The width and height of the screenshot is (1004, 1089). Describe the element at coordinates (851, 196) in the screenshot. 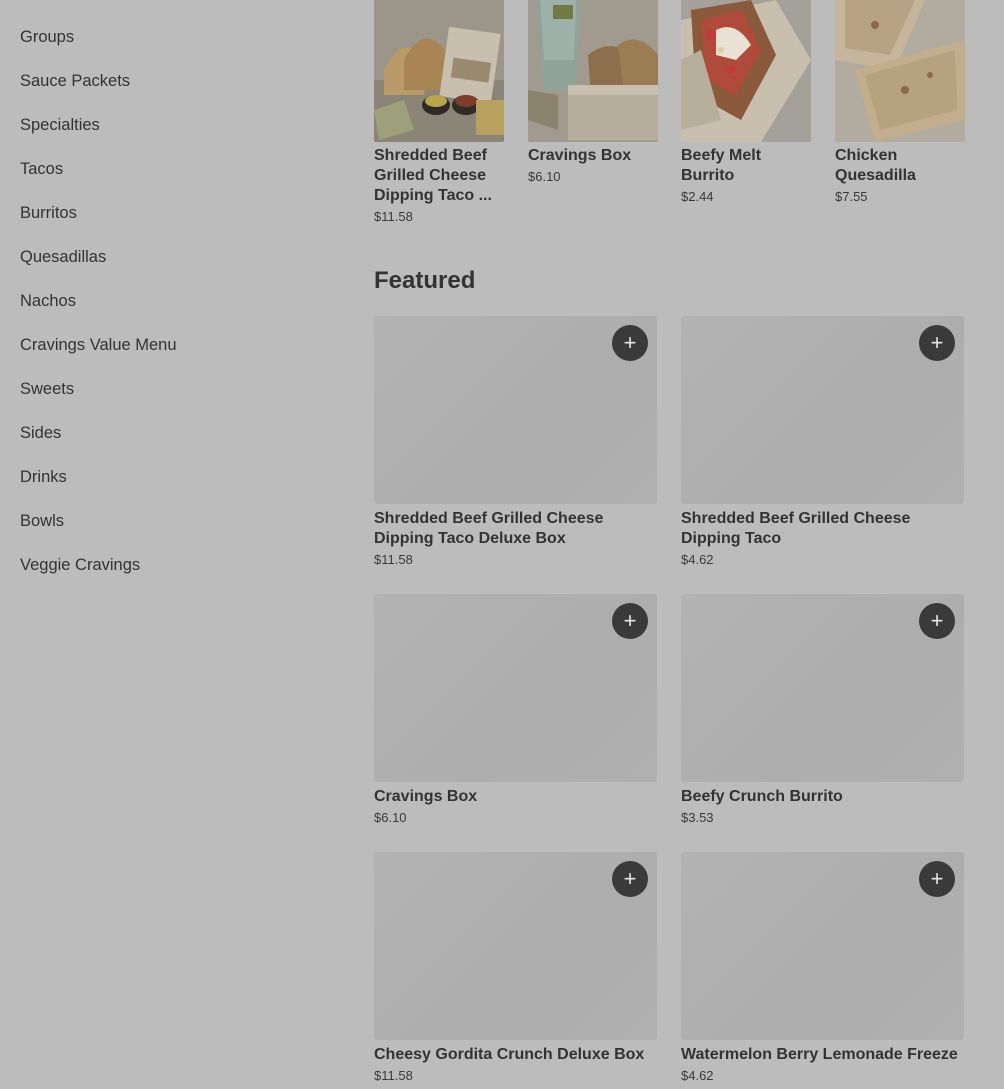

I see `carousel-item-price: $7.55` at that location.